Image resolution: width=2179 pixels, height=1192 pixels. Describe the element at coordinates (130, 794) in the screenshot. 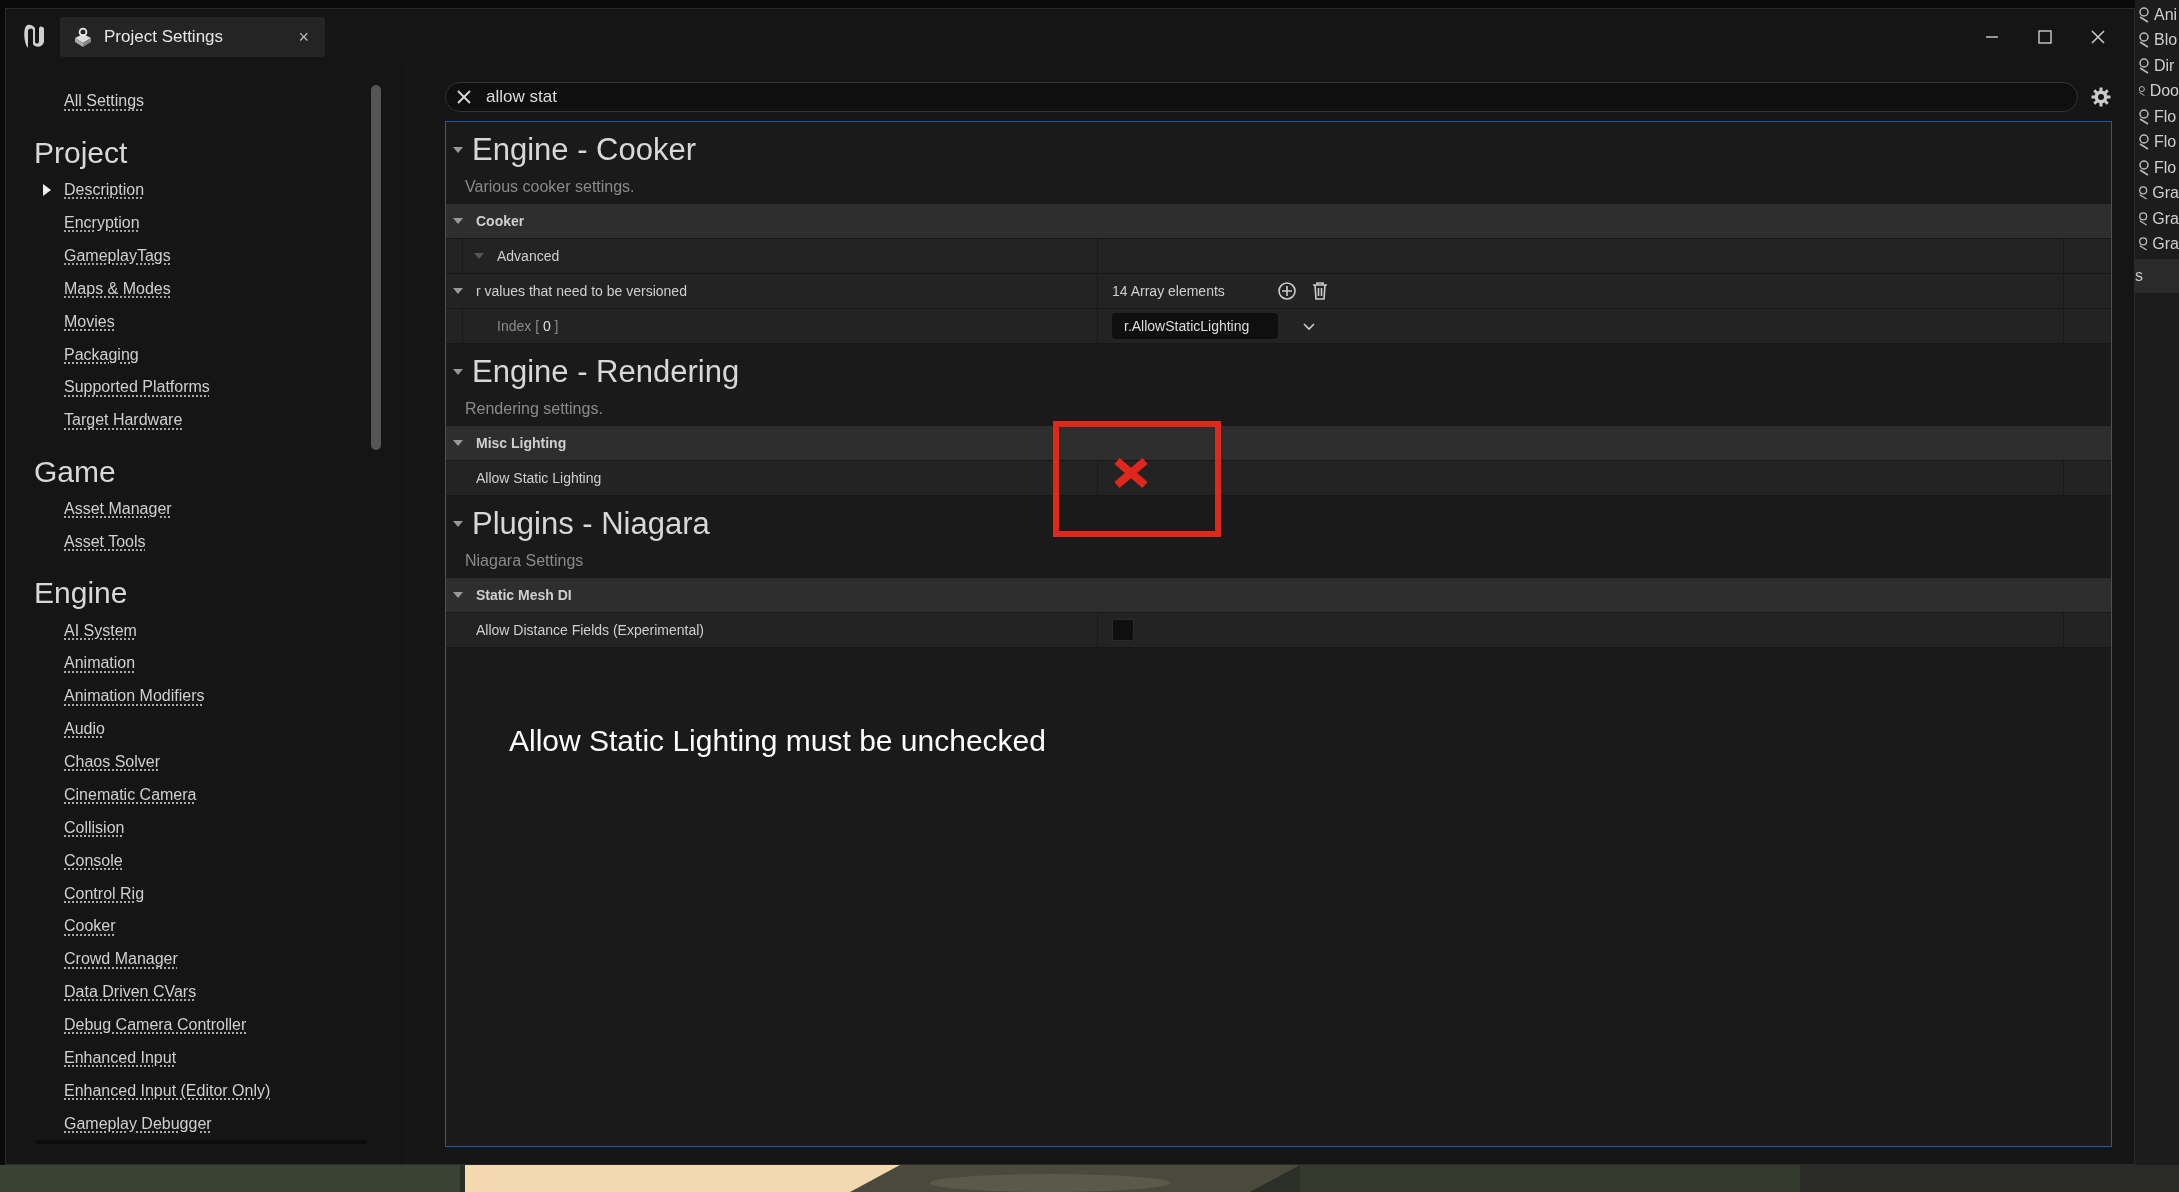

I see `sidebar-link: Cinematic Camera` at that location.